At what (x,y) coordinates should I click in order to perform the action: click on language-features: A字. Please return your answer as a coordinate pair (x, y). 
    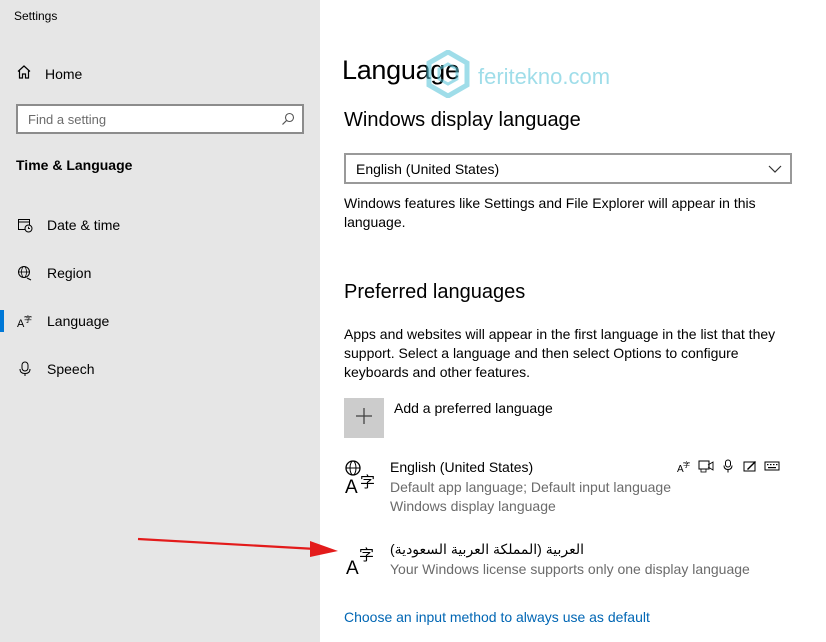
    Looking at the image, I should click on (728, 466).